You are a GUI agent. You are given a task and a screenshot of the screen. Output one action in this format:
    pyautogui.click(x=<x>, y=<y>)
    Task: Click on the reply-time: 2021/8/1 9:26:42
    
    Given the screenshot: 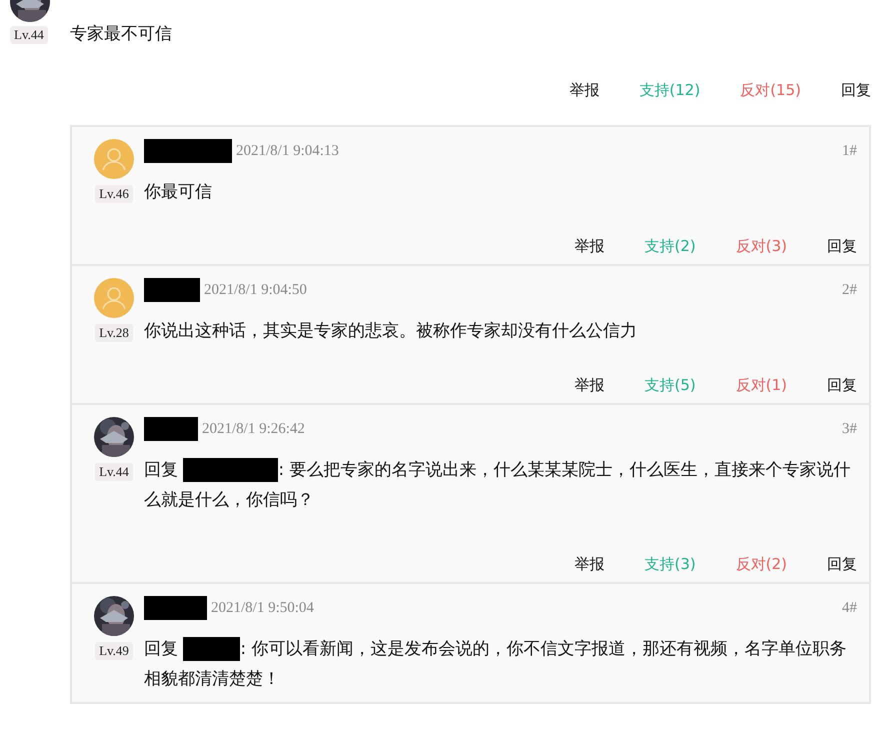 What is the action you would take?
    pyautogui.click(x=253, y=429)
    